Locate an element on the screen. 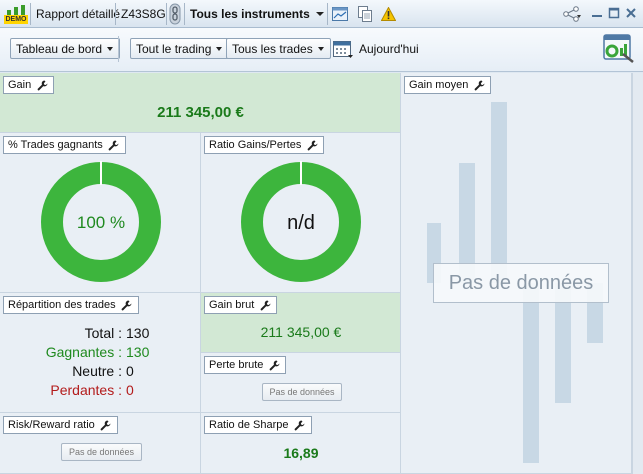 This screenshot has height=474, width=643. risk-reward-title: Risk/Reward ratio is located at coordinates (60, 425).